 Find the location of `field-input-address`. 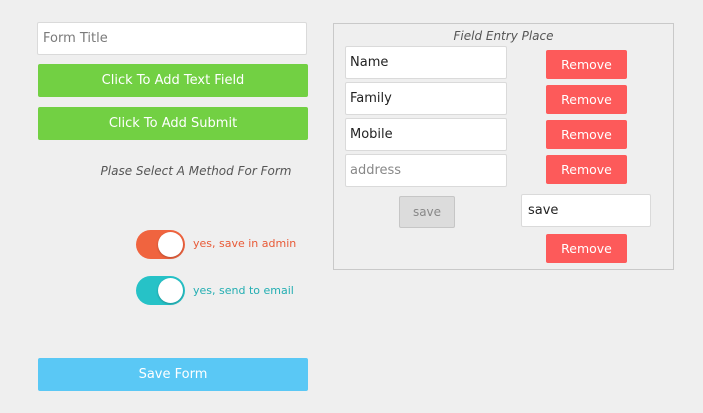

field-input-address is located at coordinates (426, 170).